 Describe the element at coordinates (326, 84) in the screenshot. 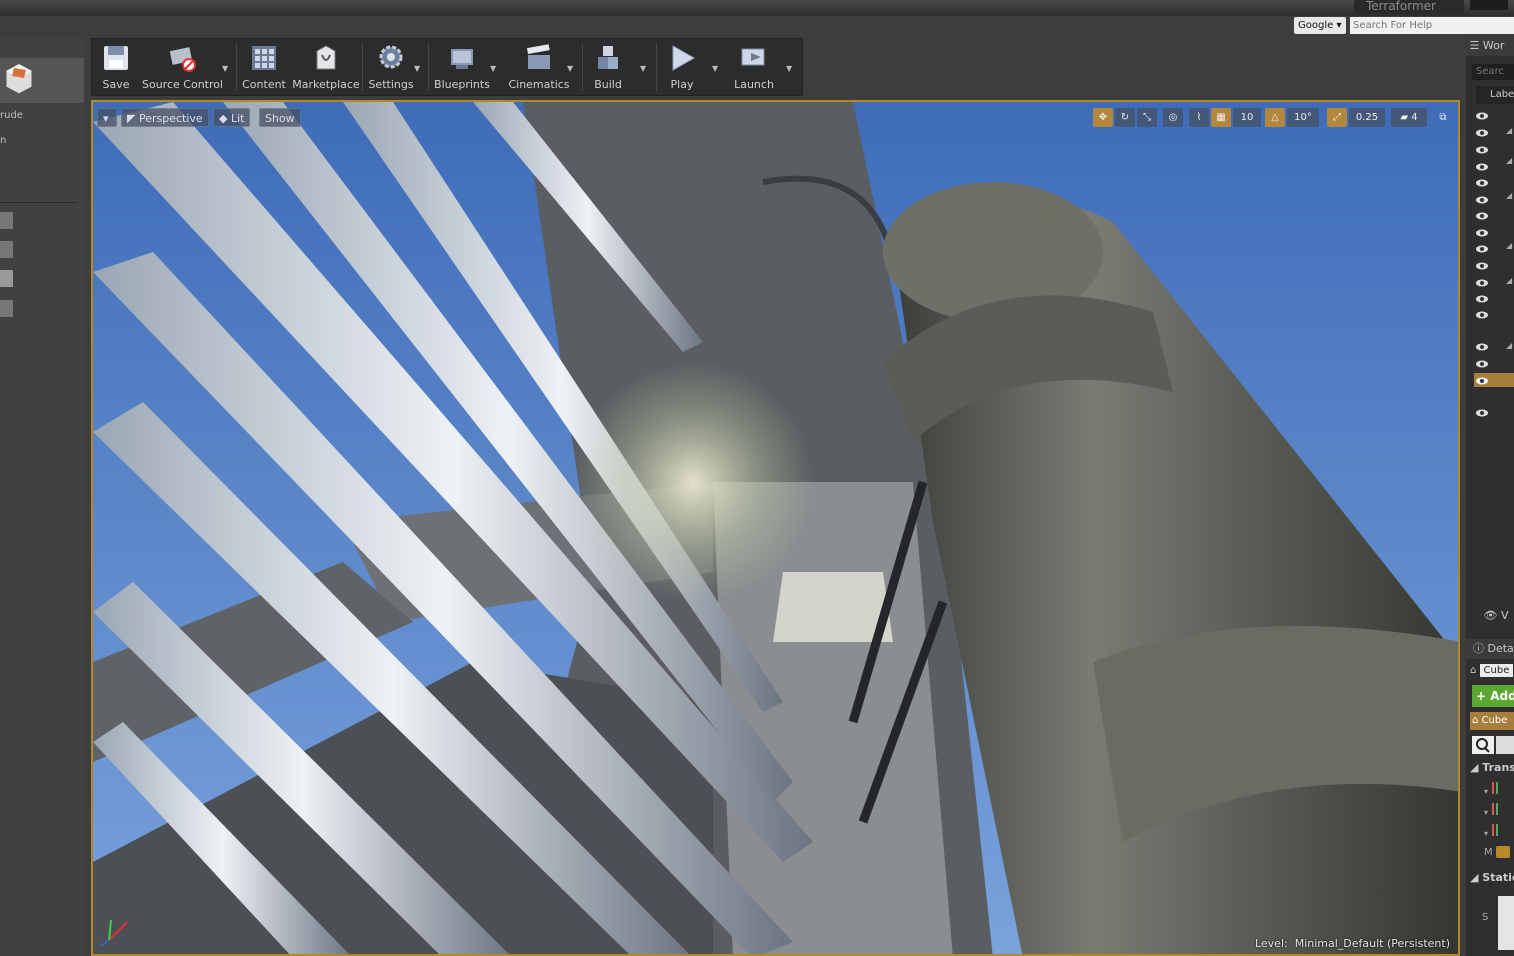

I see `marketplace-label: Marketplace` at that location.